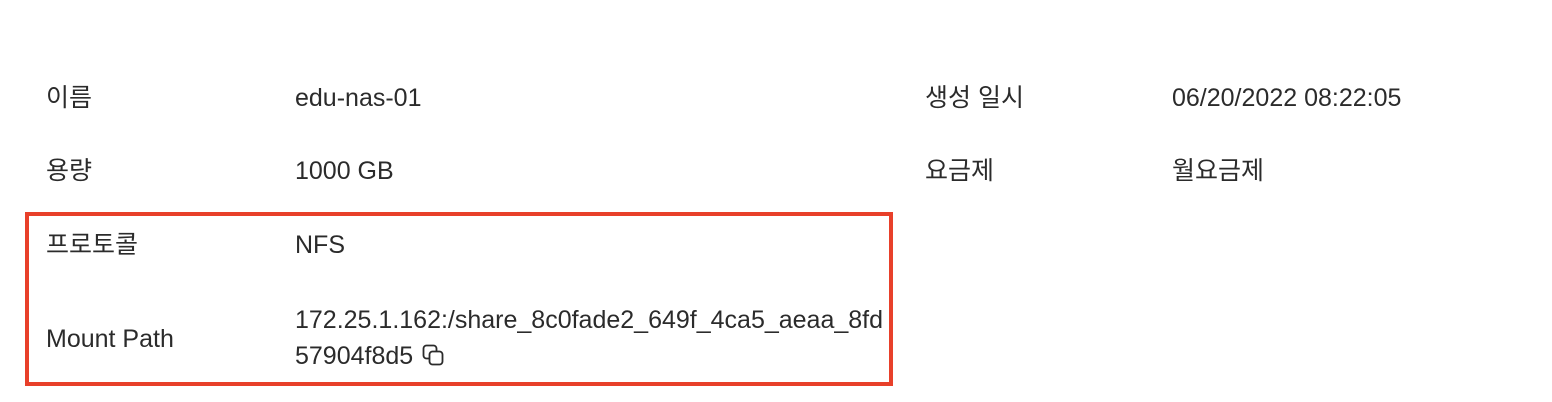  What do you see at coordinates (1218, 171) in the screenshot?
I see `billing-value: 월요금제` at bounding box center [1218, 171].